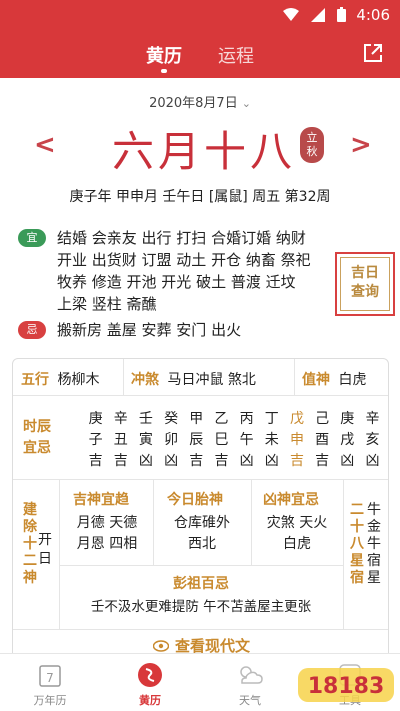 The height and width of the screenshot is (711, 400). I want to click on weather-icon, so click(250, 675).